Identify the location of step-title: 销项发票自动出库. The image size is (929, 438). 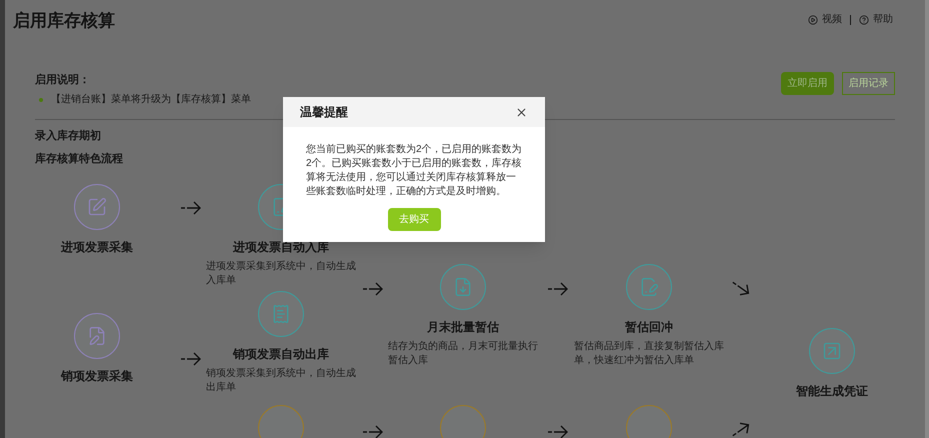
(281, 354).